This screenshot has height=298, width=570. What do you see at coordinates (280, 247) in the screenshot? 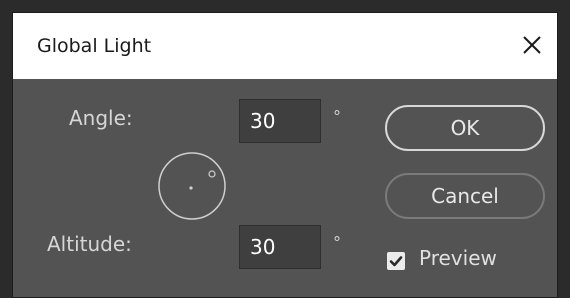
I see `altitude-input` at bounding box center [280, 247].